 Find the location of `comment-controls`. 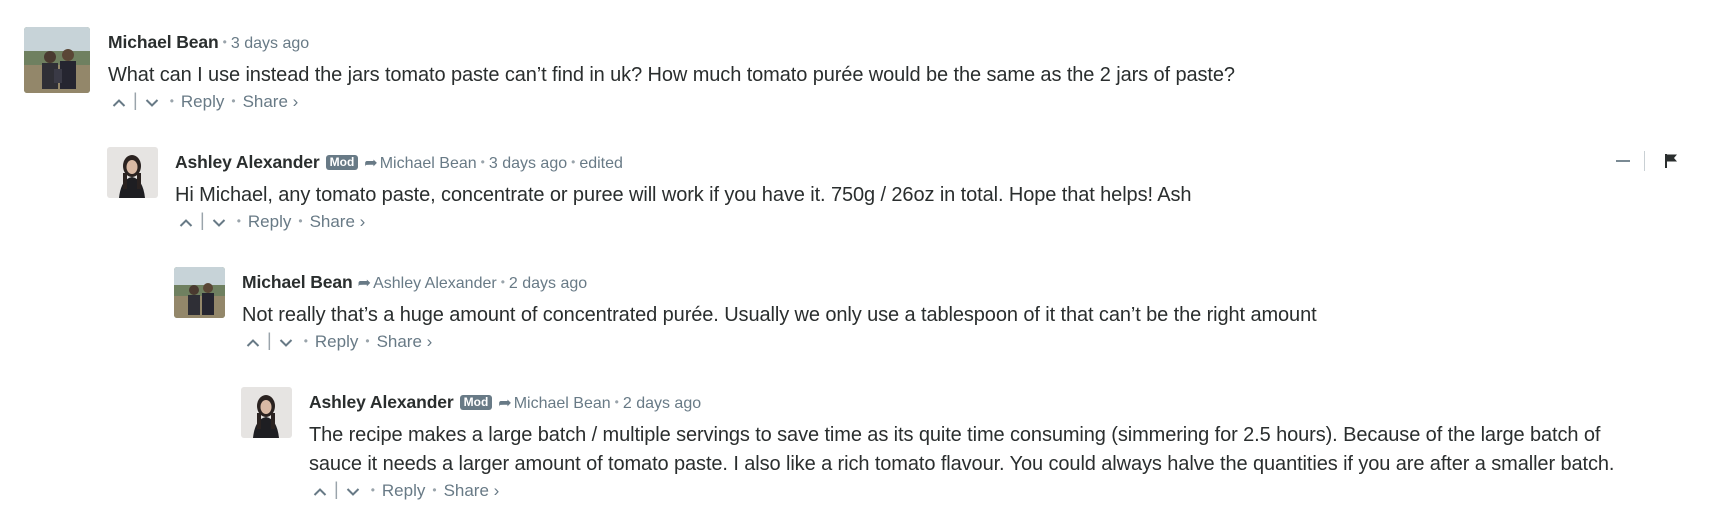

comment-controls is located at coordinates (1647, 161).